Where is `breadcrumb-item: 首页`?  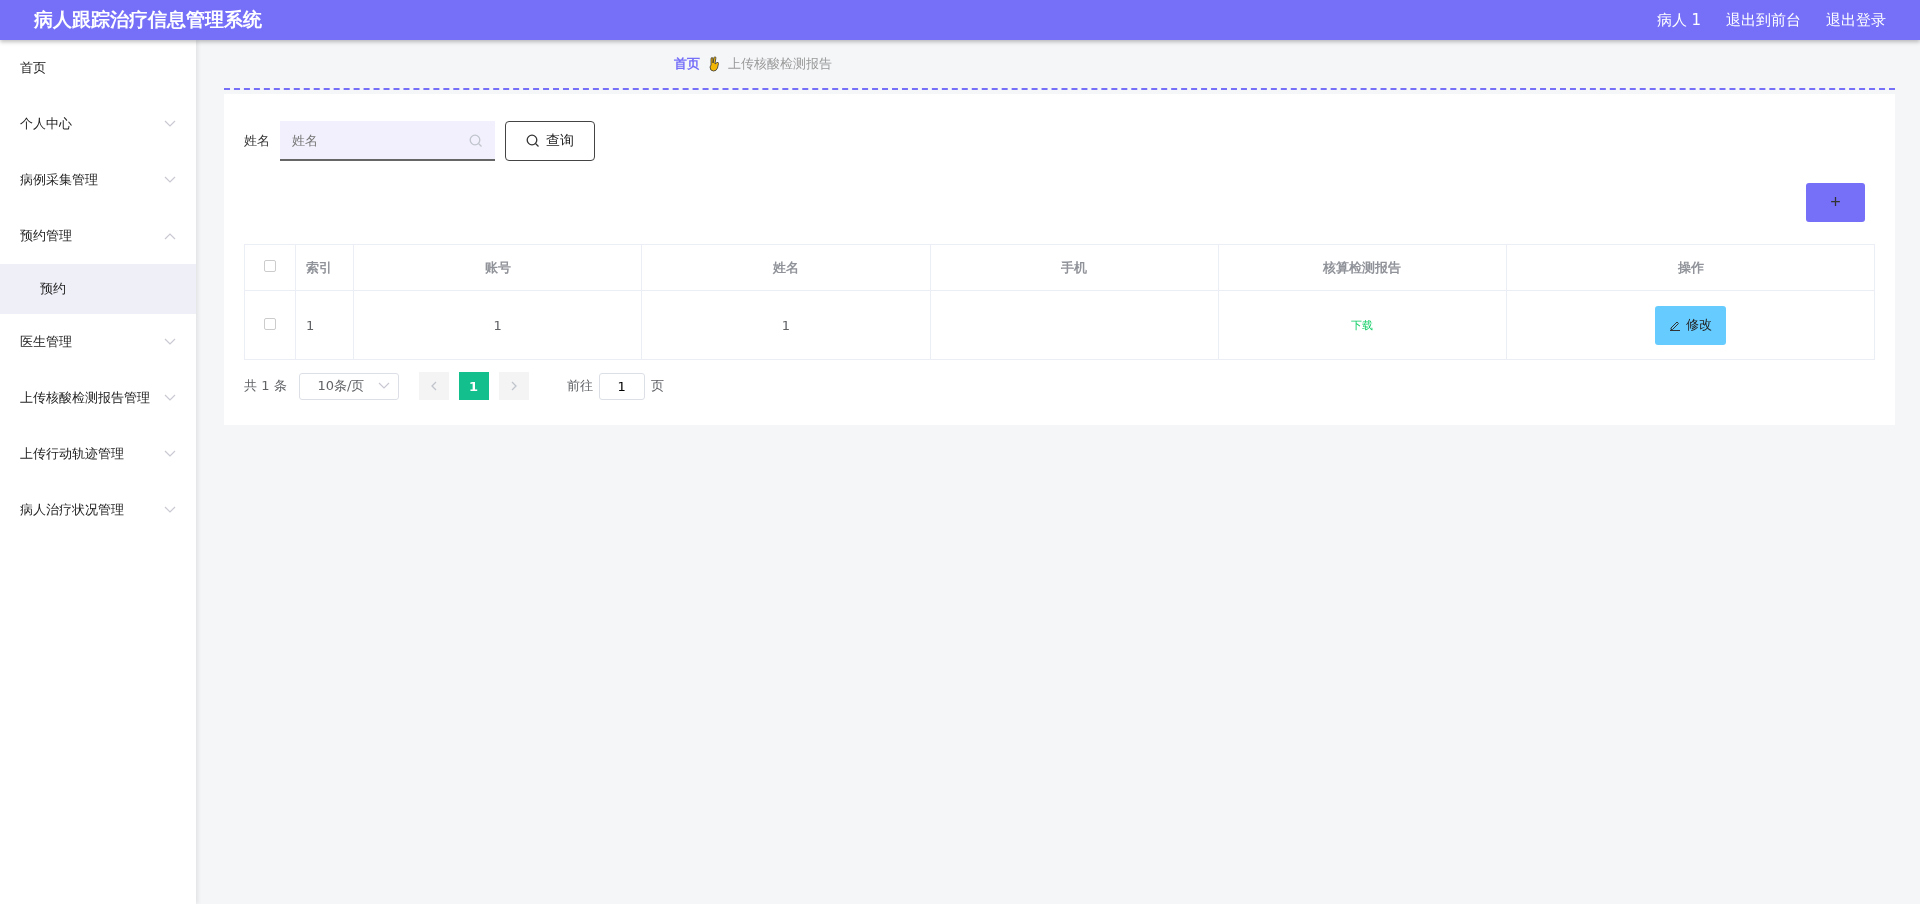 breadcrumb-item: 首页 is located at coordinates (687, 64).